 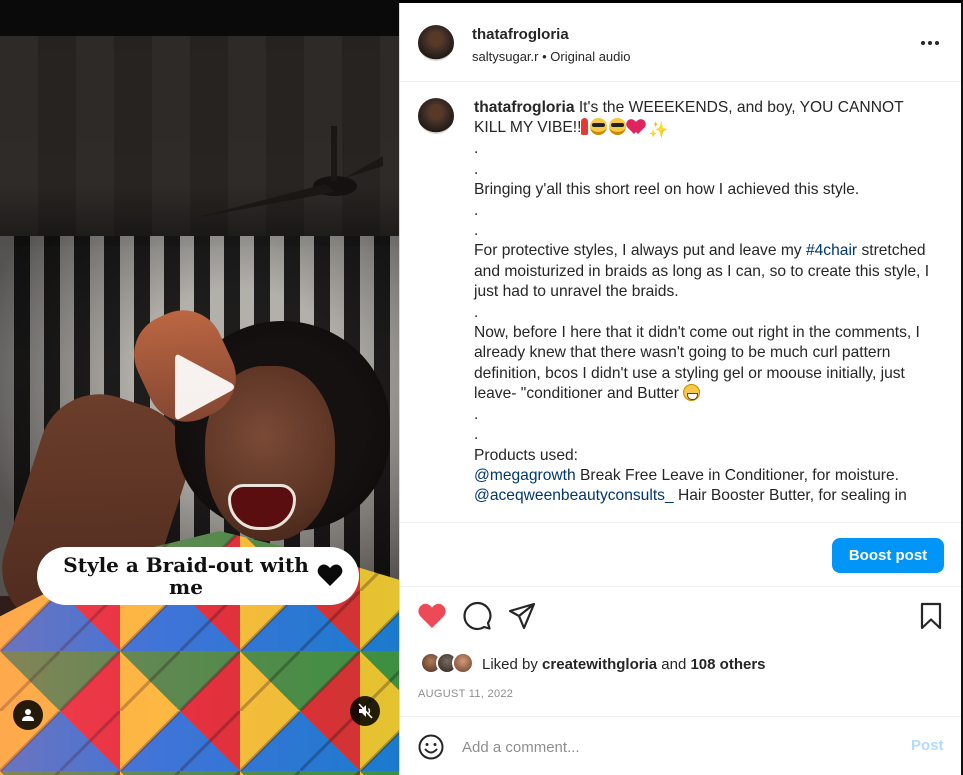 What do you see at coordinates (674, 664) in the screenshot?
I see `liked-by-and: and` at bounding box center [674, 664].